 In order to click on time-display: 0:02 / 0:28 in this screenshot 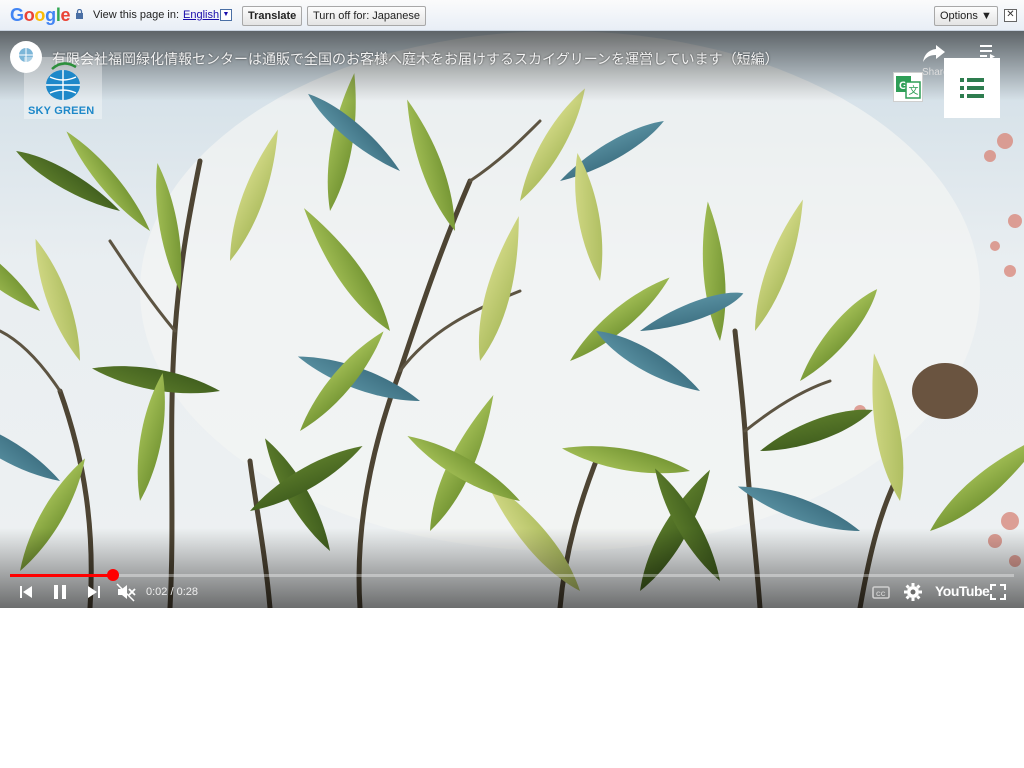, I will do `click(172, 592)`.